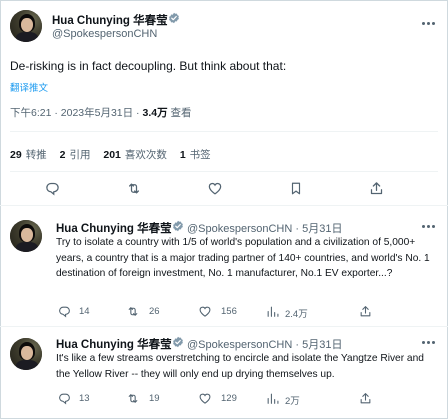  Describe the element at coordinates (292, 401) in the screenshot. I see `views-count: 2万` at that location.